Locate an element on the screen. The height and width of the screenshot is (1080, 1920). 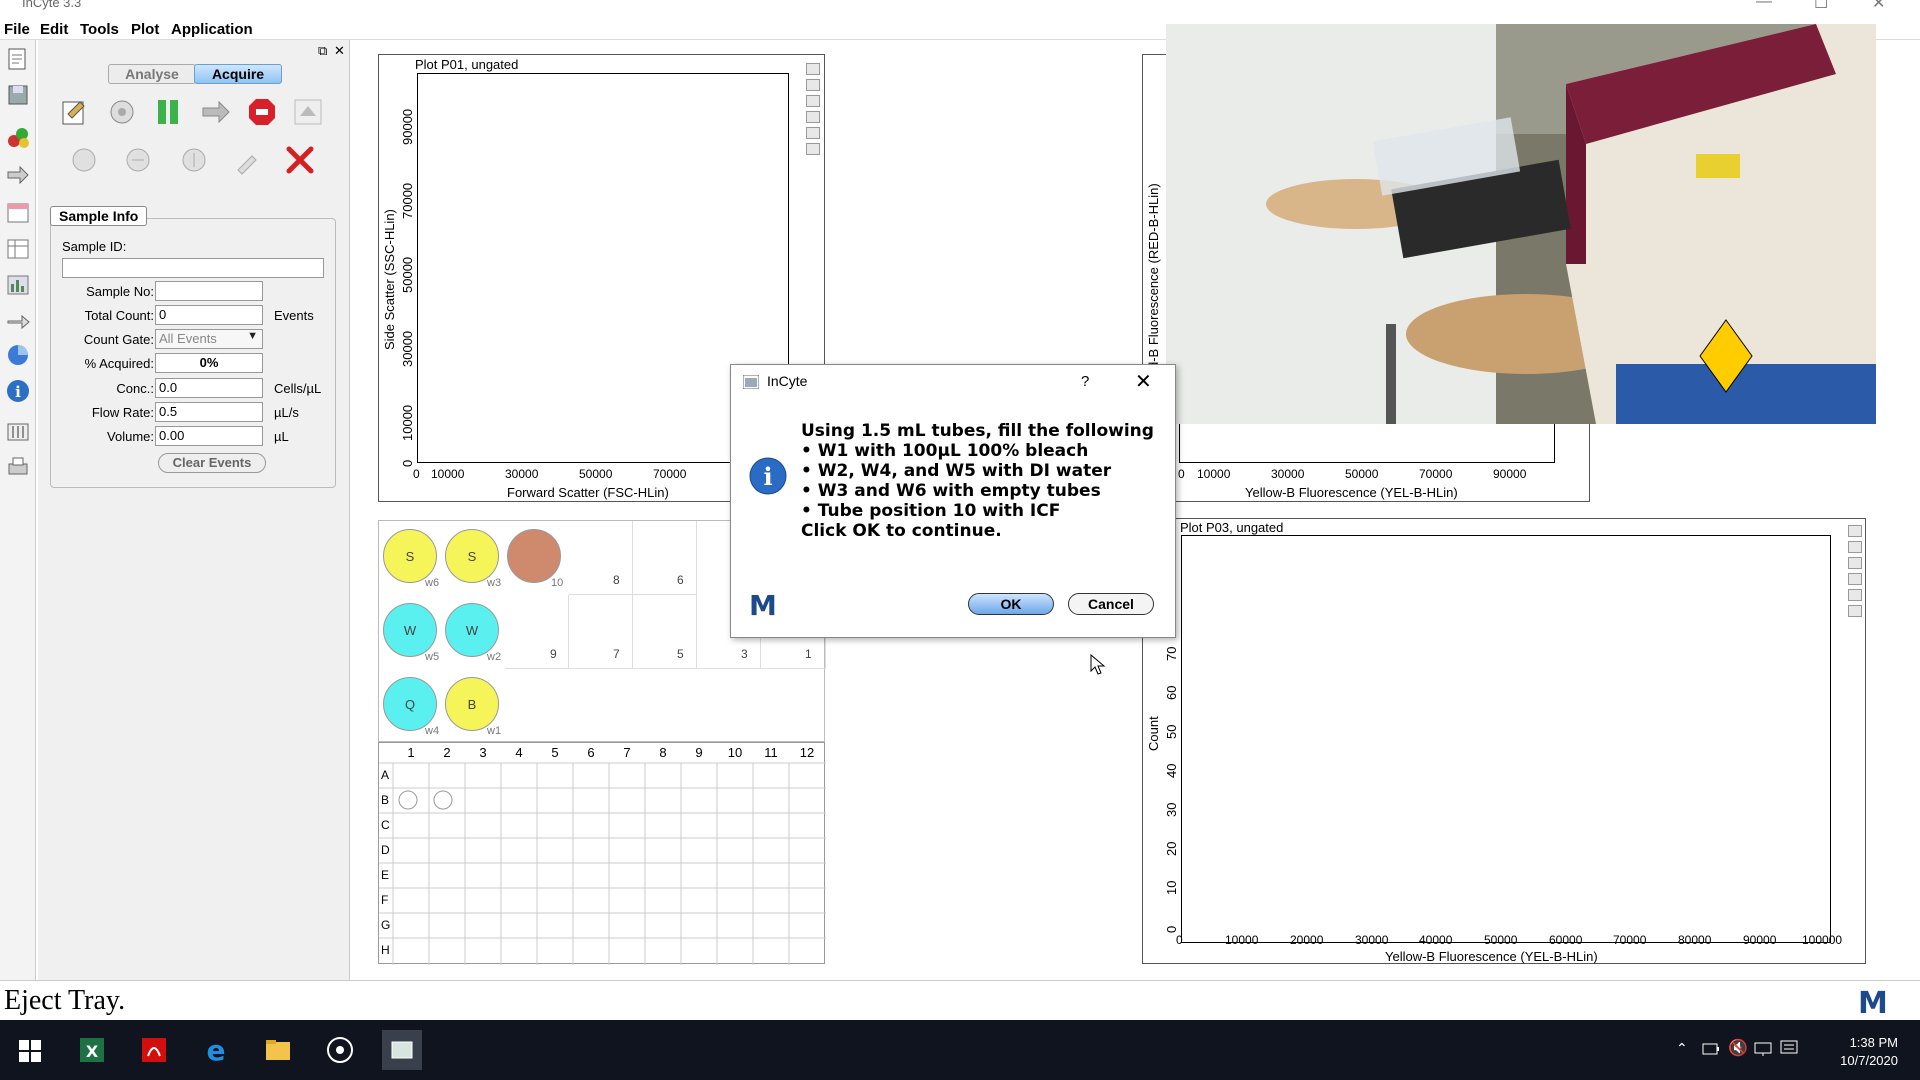
p01-ytick: 90000 is located at coordinates (407, 126).